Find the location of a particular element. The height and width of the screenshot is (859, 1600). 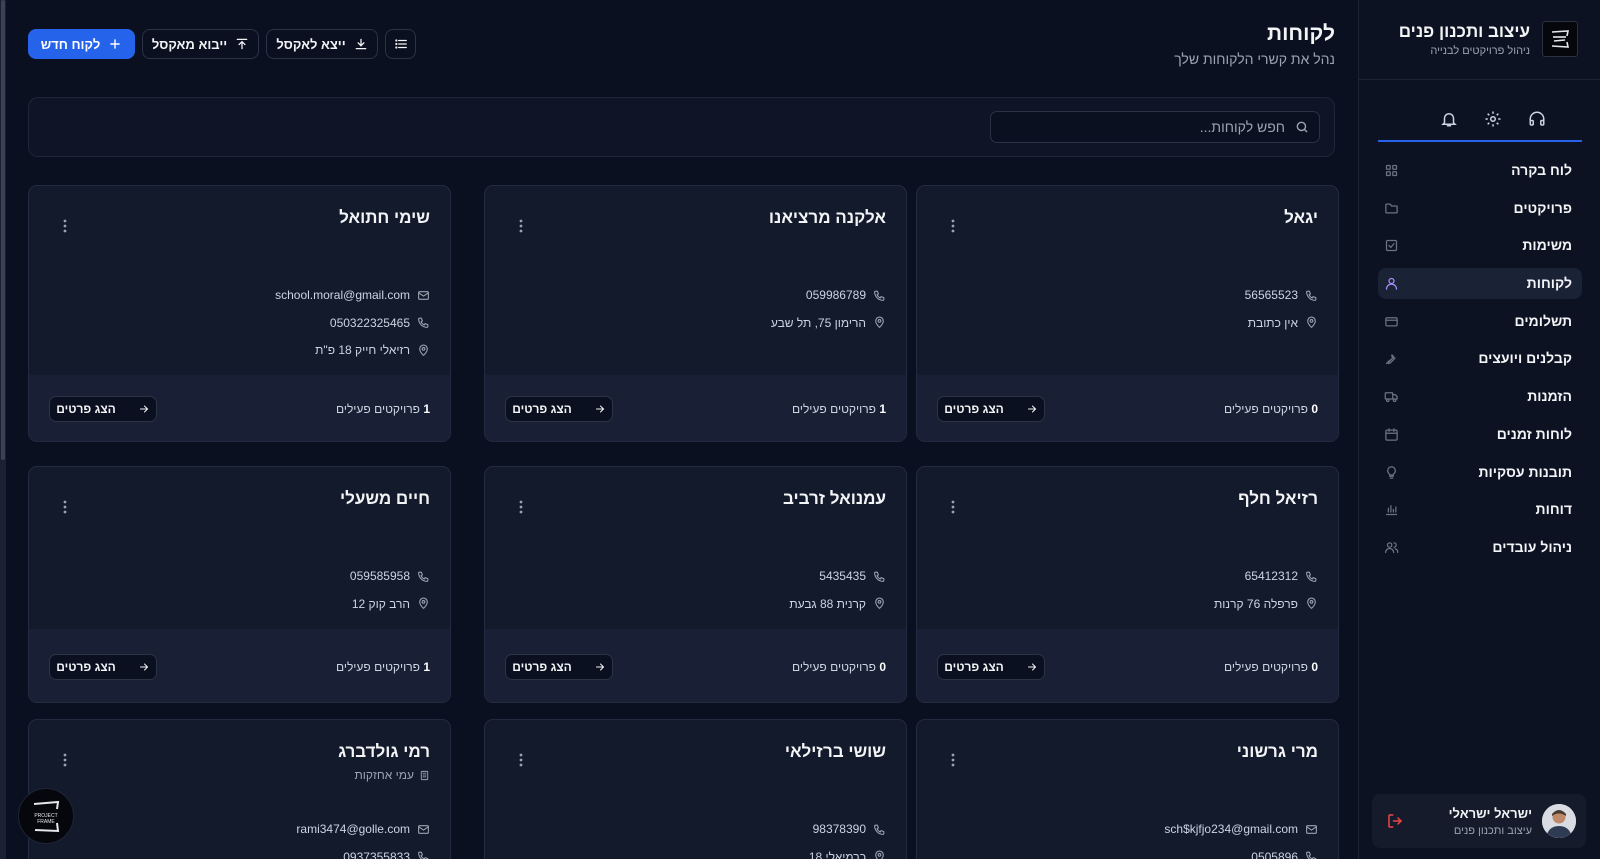

active-projects: 0 פרויקטים פעילים is located at coordinates (1271, 667).